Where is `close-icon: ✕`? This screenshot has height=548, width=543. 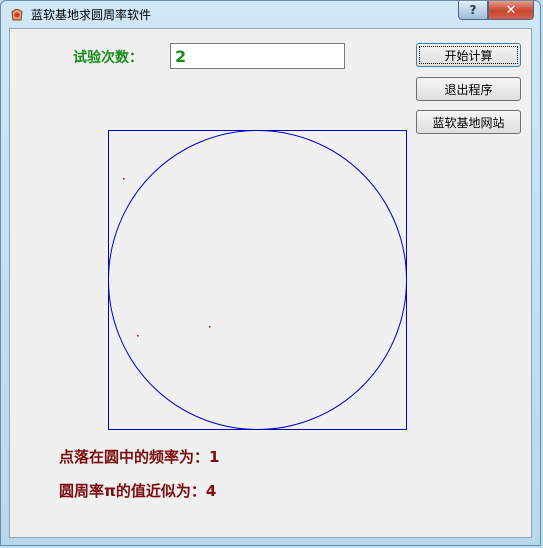 close-icon: ✕ is located at coordinates (511, 10).